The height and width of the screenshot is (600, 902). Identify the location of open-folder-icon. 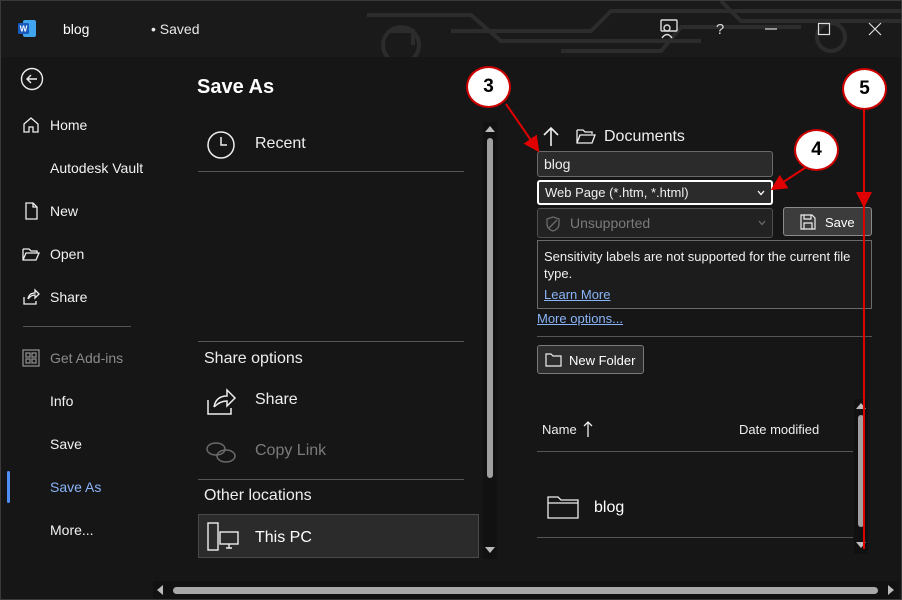
(31, 254).